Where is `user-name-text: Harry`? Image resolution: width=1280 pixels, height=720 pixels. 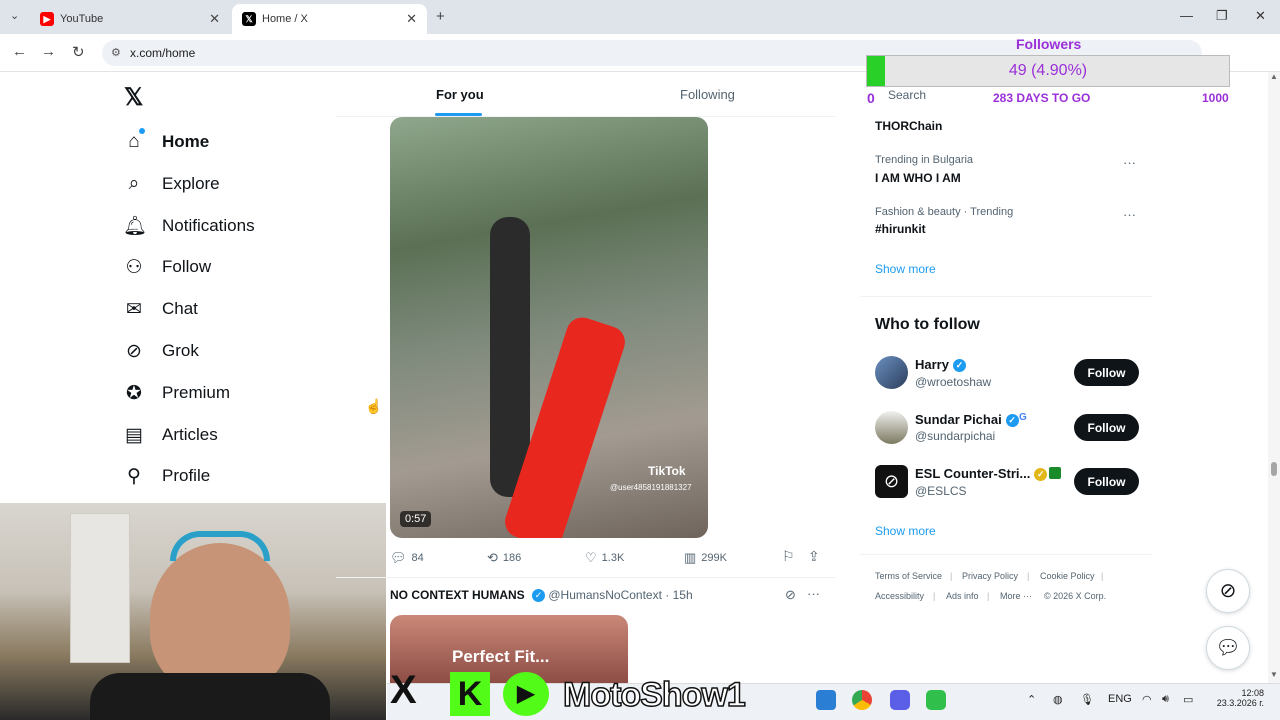
user-name-text: Harry is located at coordinates (932, 364).